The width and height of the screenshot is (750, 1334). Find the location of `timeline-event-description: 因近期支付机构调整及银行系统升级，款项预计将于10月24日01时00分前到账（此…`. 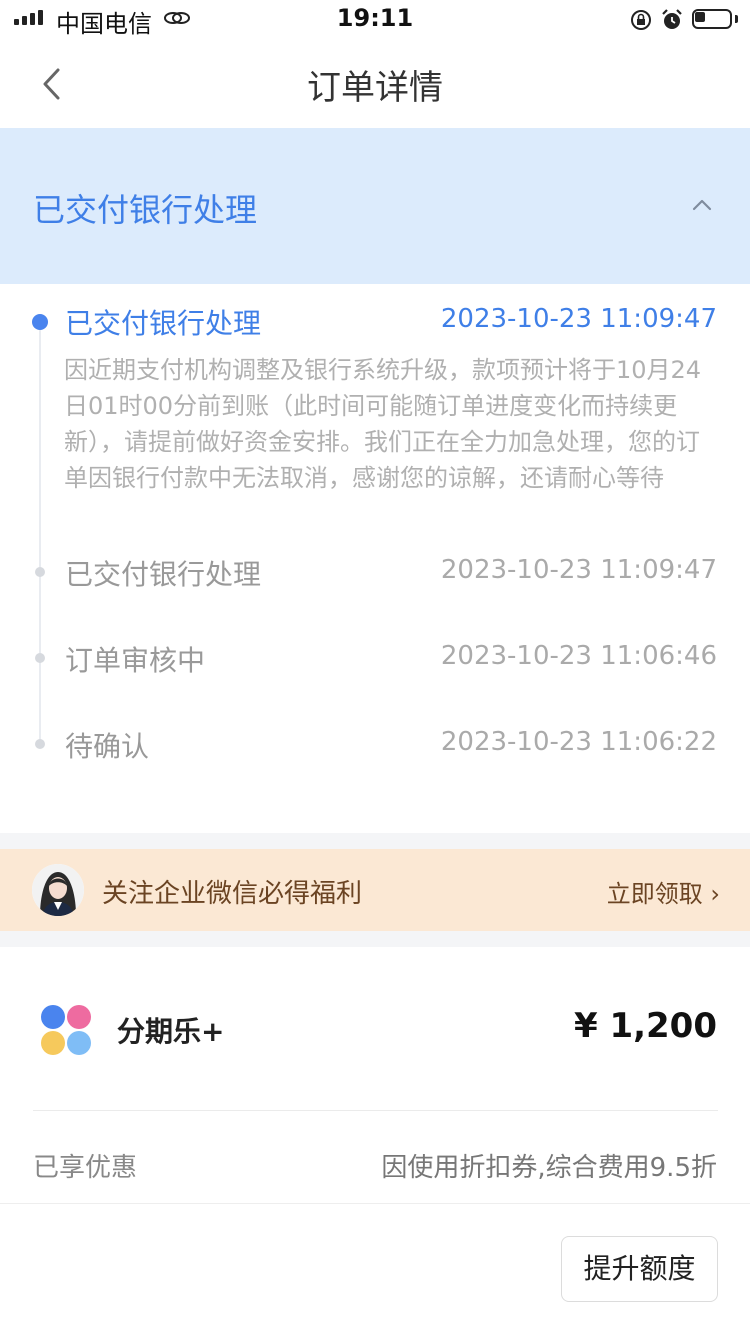

timeline-event-description: 因近期支付机构调整及银行系统升级，款项预计将于10月24日01时00分前到账（此… is located at coordinates (383, 424).